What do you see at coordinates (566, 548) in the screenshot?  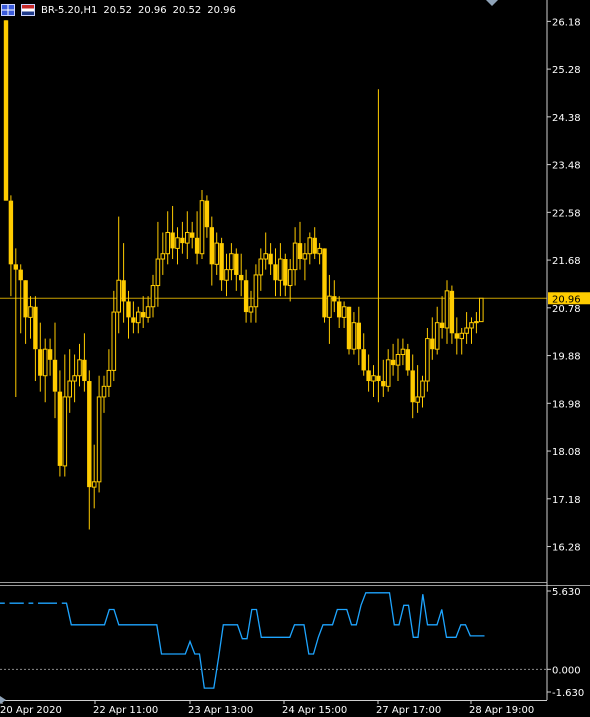 I see `price-tick-label: 16.28` at bounding box center [566, 548].